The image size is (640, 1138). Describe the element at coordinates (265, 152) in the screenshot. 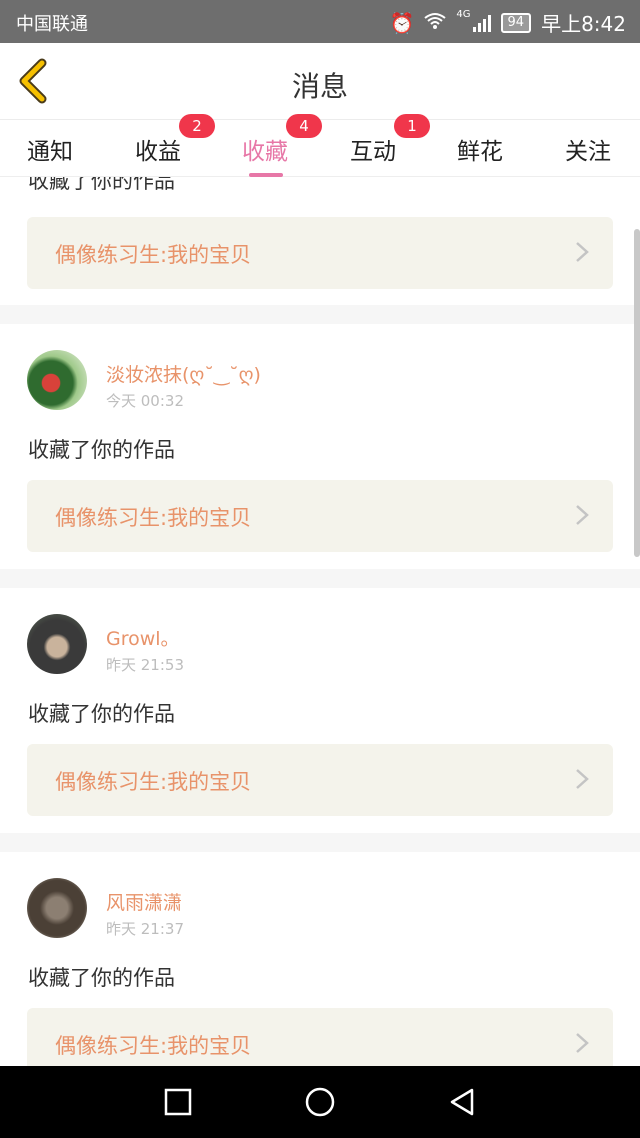

I see `tab-label: 收藏` at that location.